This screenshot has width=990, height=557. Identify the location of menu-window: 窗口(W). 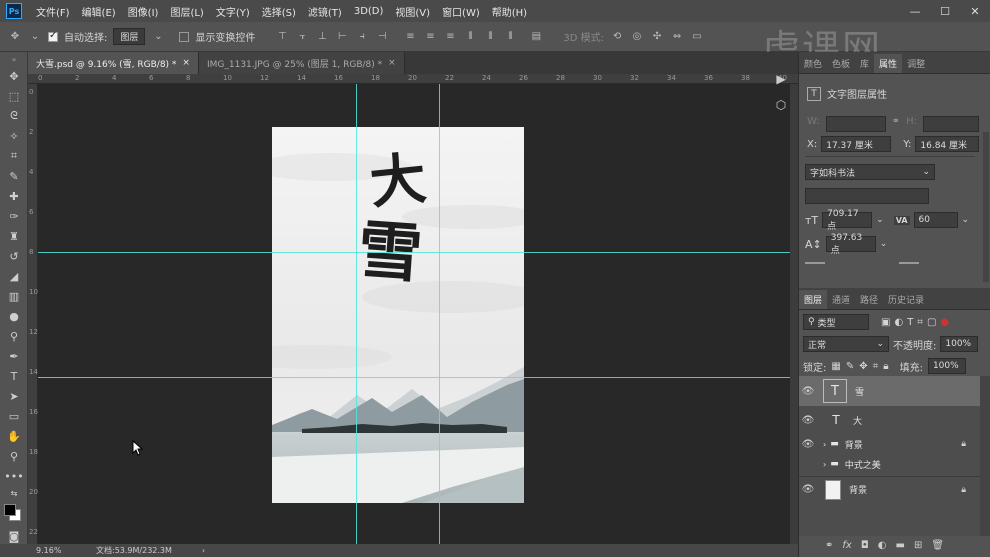
(461, 11).